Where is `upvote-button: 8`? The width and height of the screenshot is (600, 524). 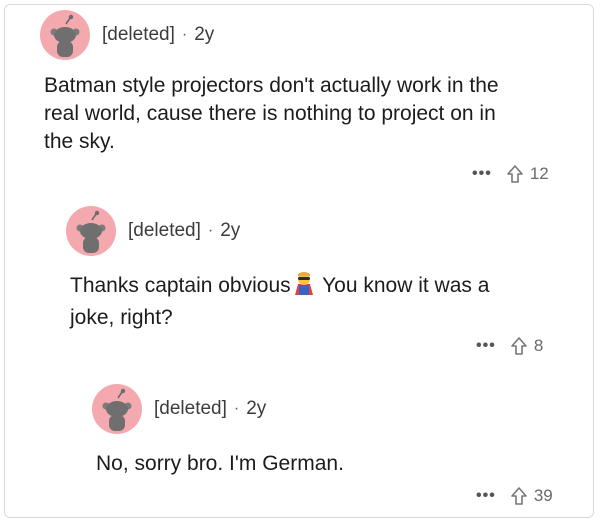
upvote-button: 8 is located at coordinates (526, 346).